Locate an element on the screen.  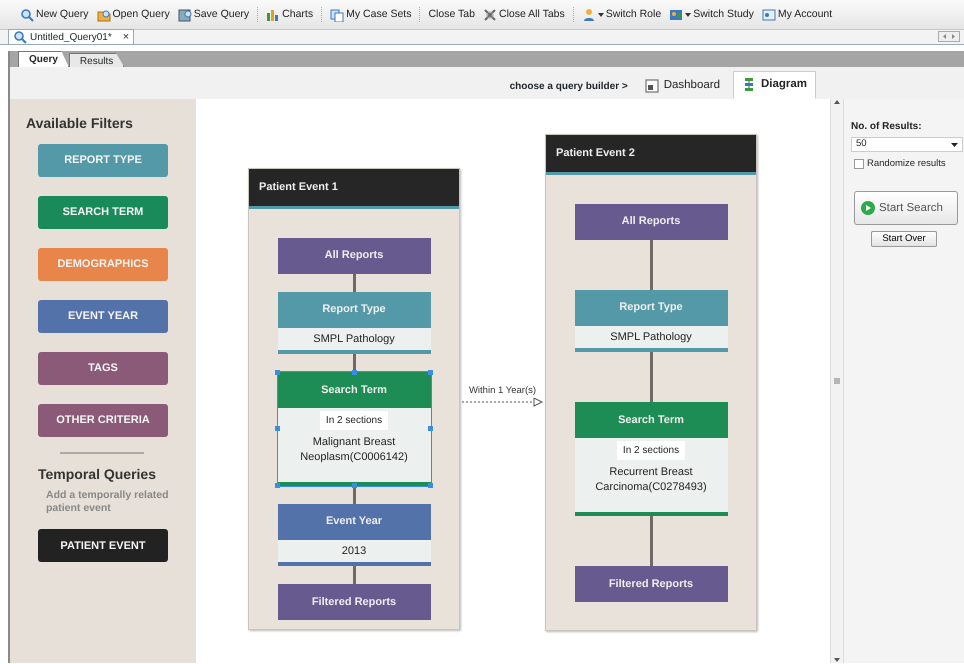
checkbox-label: Randomize results is located at coordinates (906, 164).